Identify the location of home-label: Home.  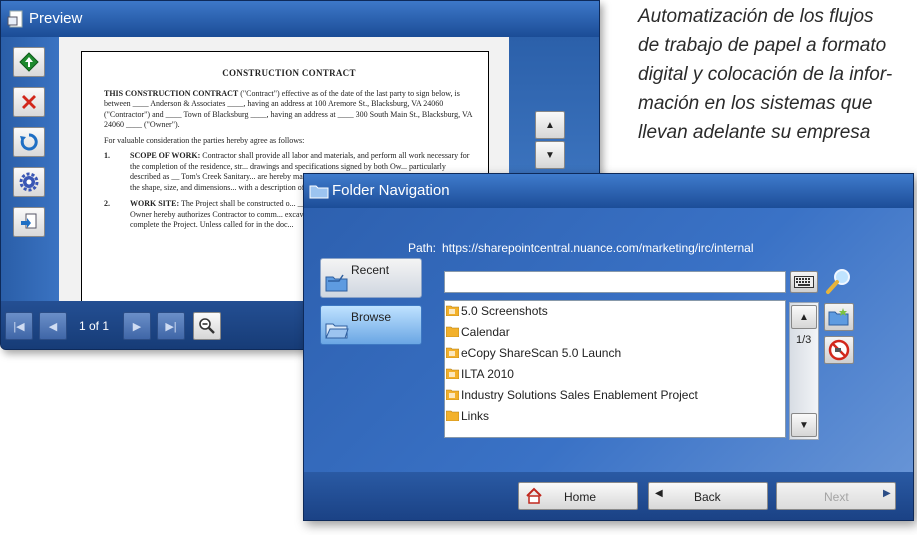
(580, 497).